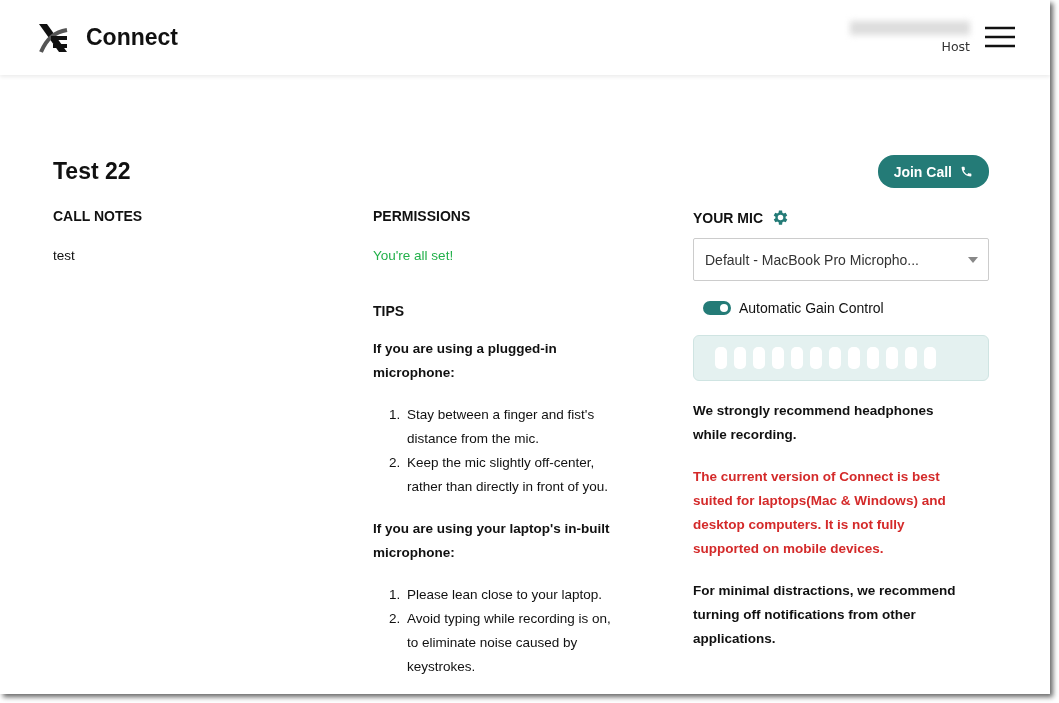  Describe the element at coordinates (505, 595) in the screenshot. I see `tip-text: Please lean close to your laptop.` at that location.